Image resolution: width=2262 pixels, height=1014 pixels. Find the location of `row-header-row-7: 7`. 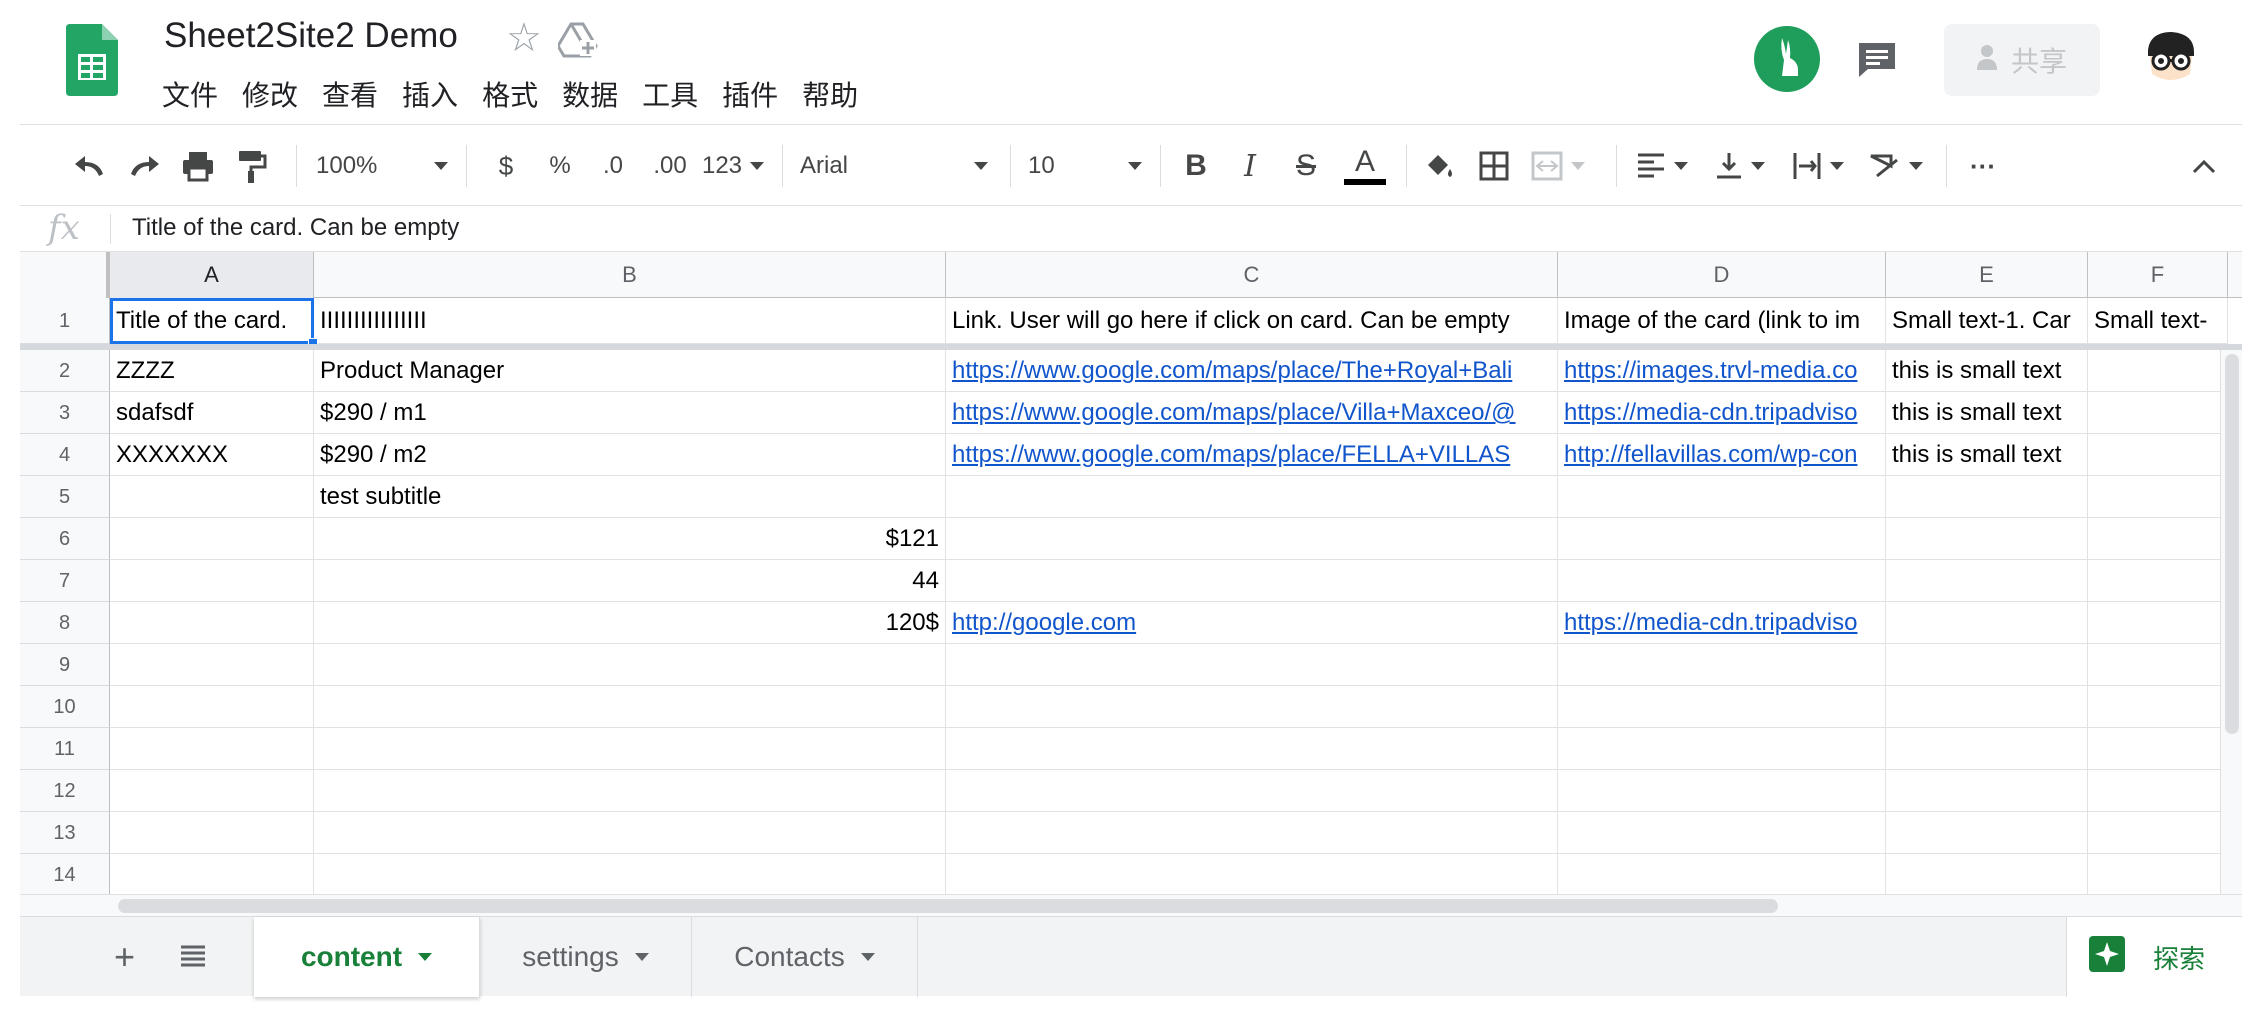

row-header-row-7: 7 is located at coordinates (65, 581).